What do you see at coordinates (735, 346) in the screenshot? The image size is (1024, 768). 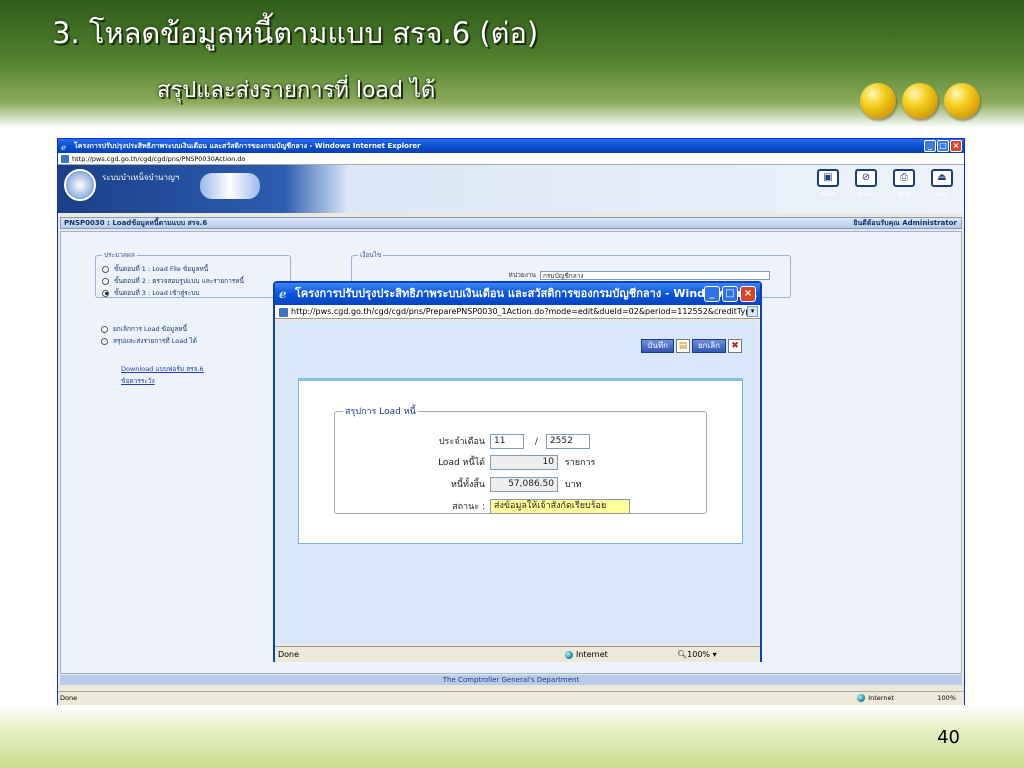 I see `cancel-x-icon: ✖` at bounding box center [735, 346].